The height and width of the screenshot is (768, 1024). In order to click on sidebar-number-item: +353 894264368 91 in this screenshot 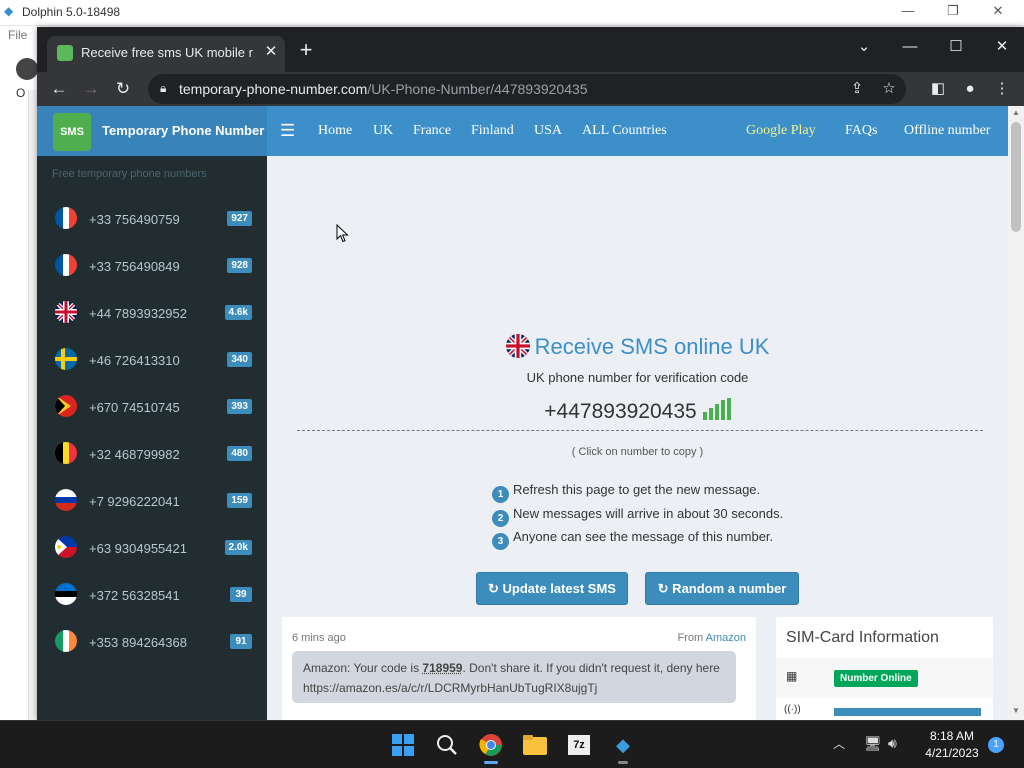, I will do `click(152, 642)`.